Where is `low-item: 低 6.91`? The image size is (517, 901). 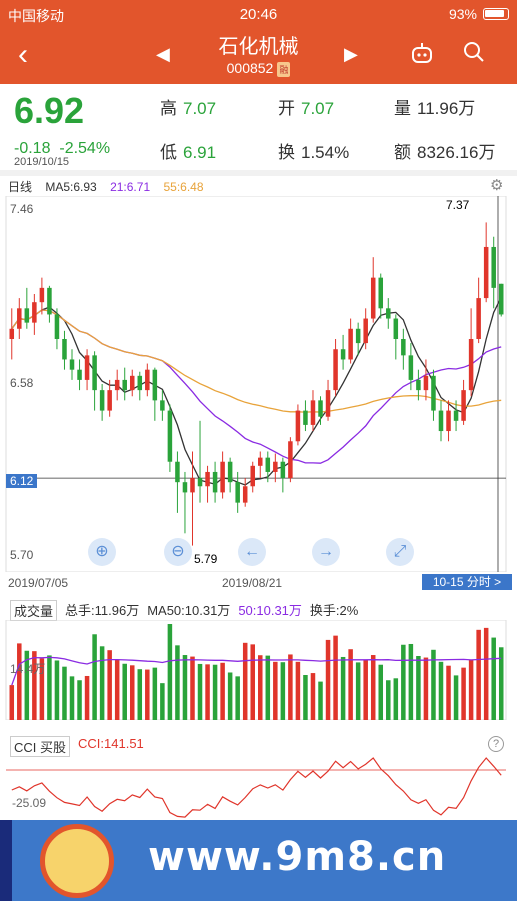 low-item: 低 6.91 is located at coordinates (188, 150).